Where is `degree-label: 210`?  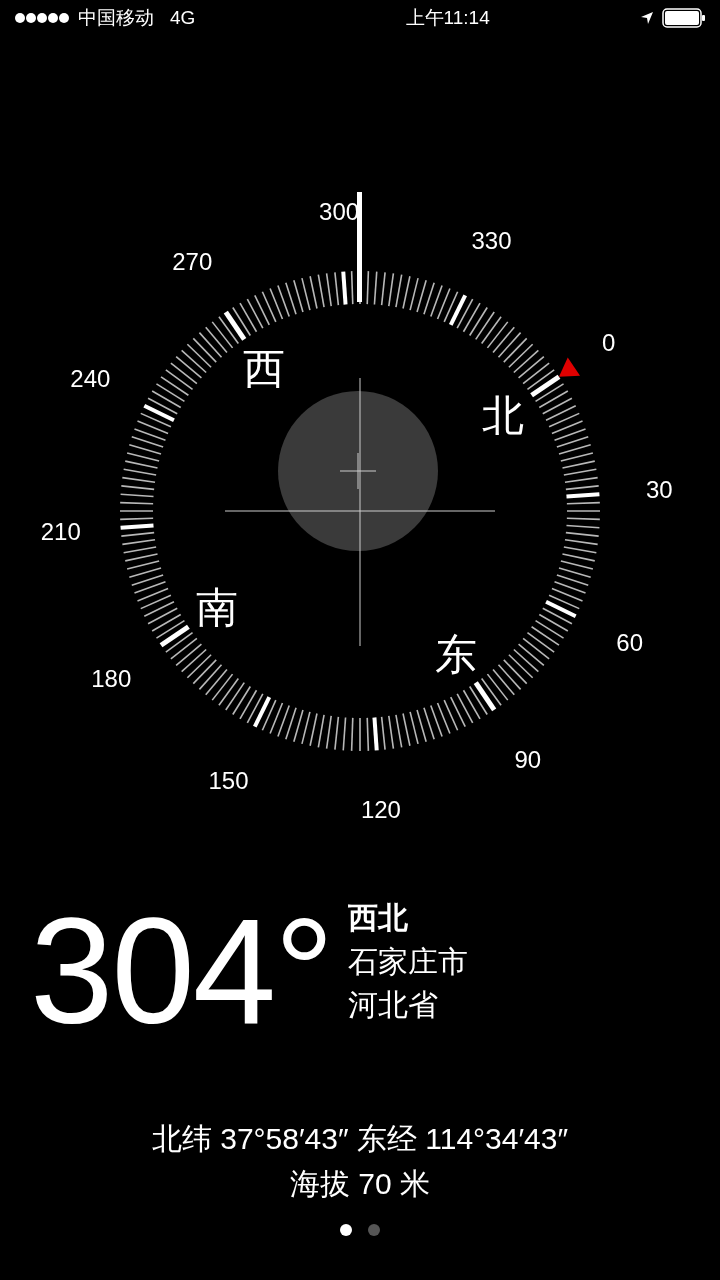 degree-label: 210 is located at coordinates (60, 531).